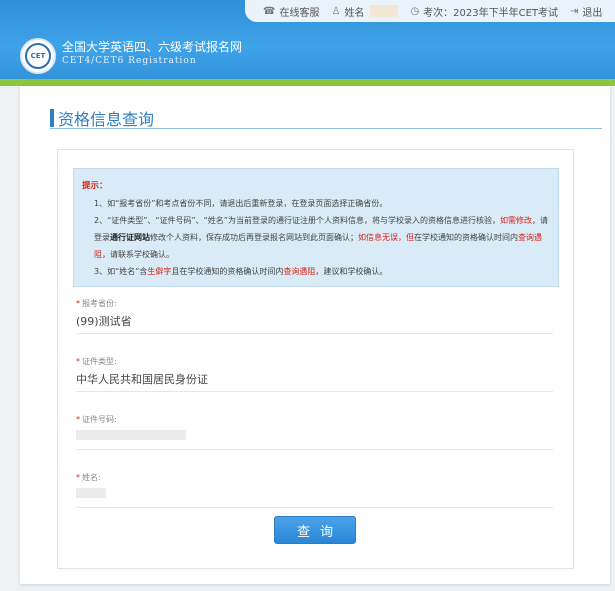 The image size is (615, 591). What do you see at coordinates (466, 237) in the screenshot?
I see `notice-line-2-g: 在学校通知的资格确认时间内` at bounding box center [466, 237].